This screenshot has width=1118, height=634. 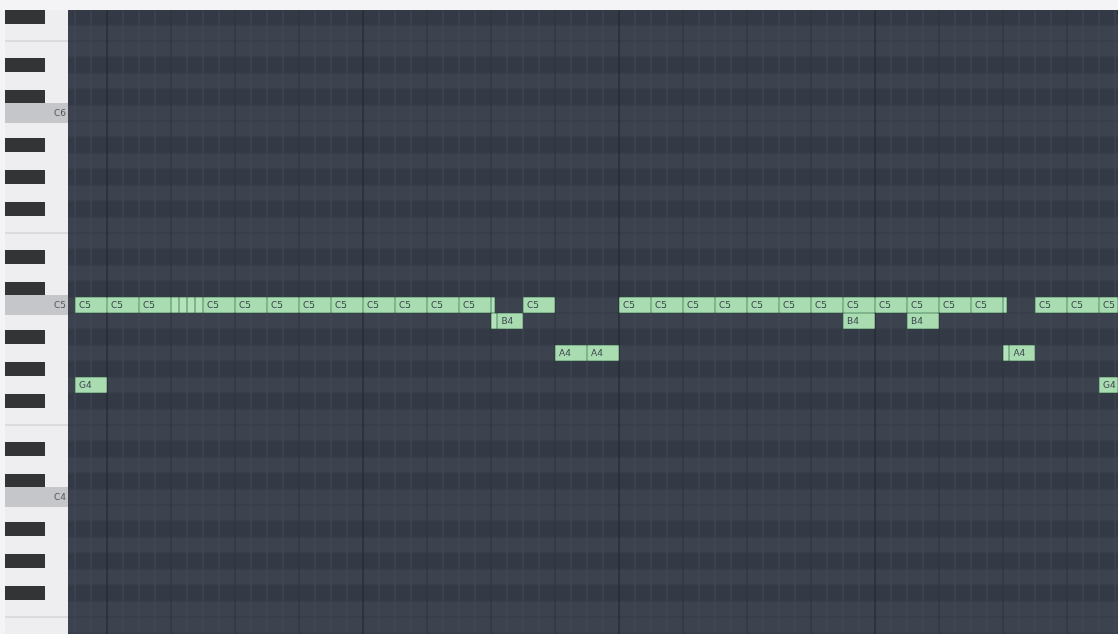 I want to click on octave-label: C5, so click(x=60, y=305).